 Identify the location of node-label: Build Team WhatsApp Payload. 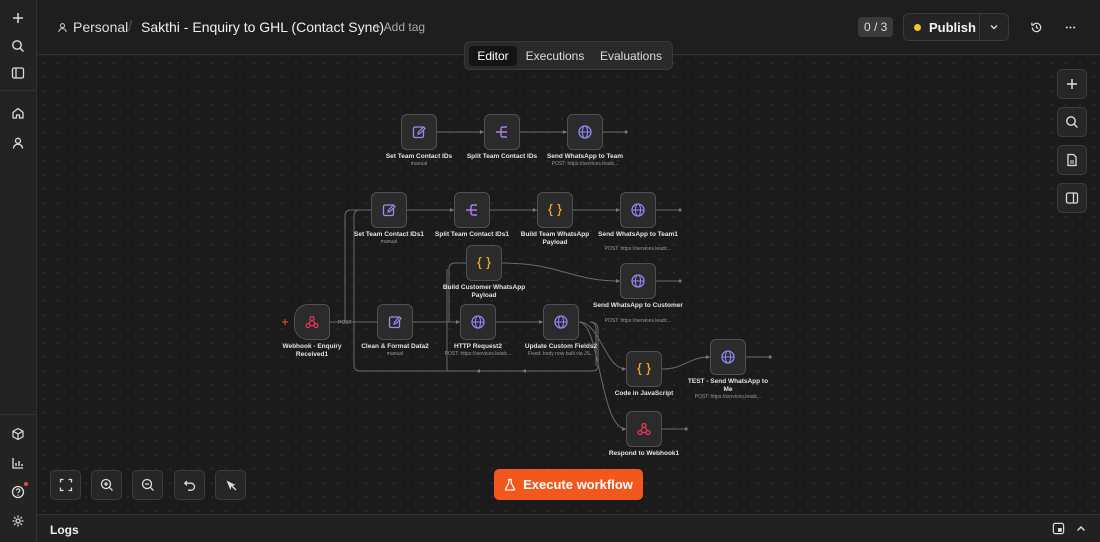
(555, 238).